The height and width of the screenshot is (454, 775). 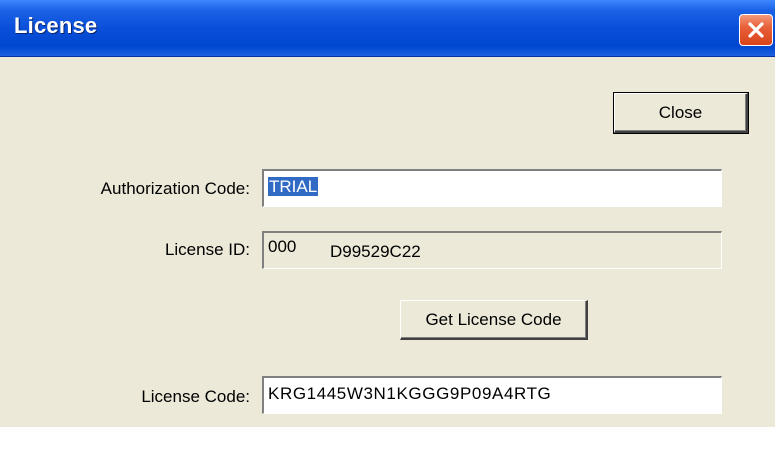 I want to click on authorization-code-label: Authorization Code:, so click(x=175, y=188).